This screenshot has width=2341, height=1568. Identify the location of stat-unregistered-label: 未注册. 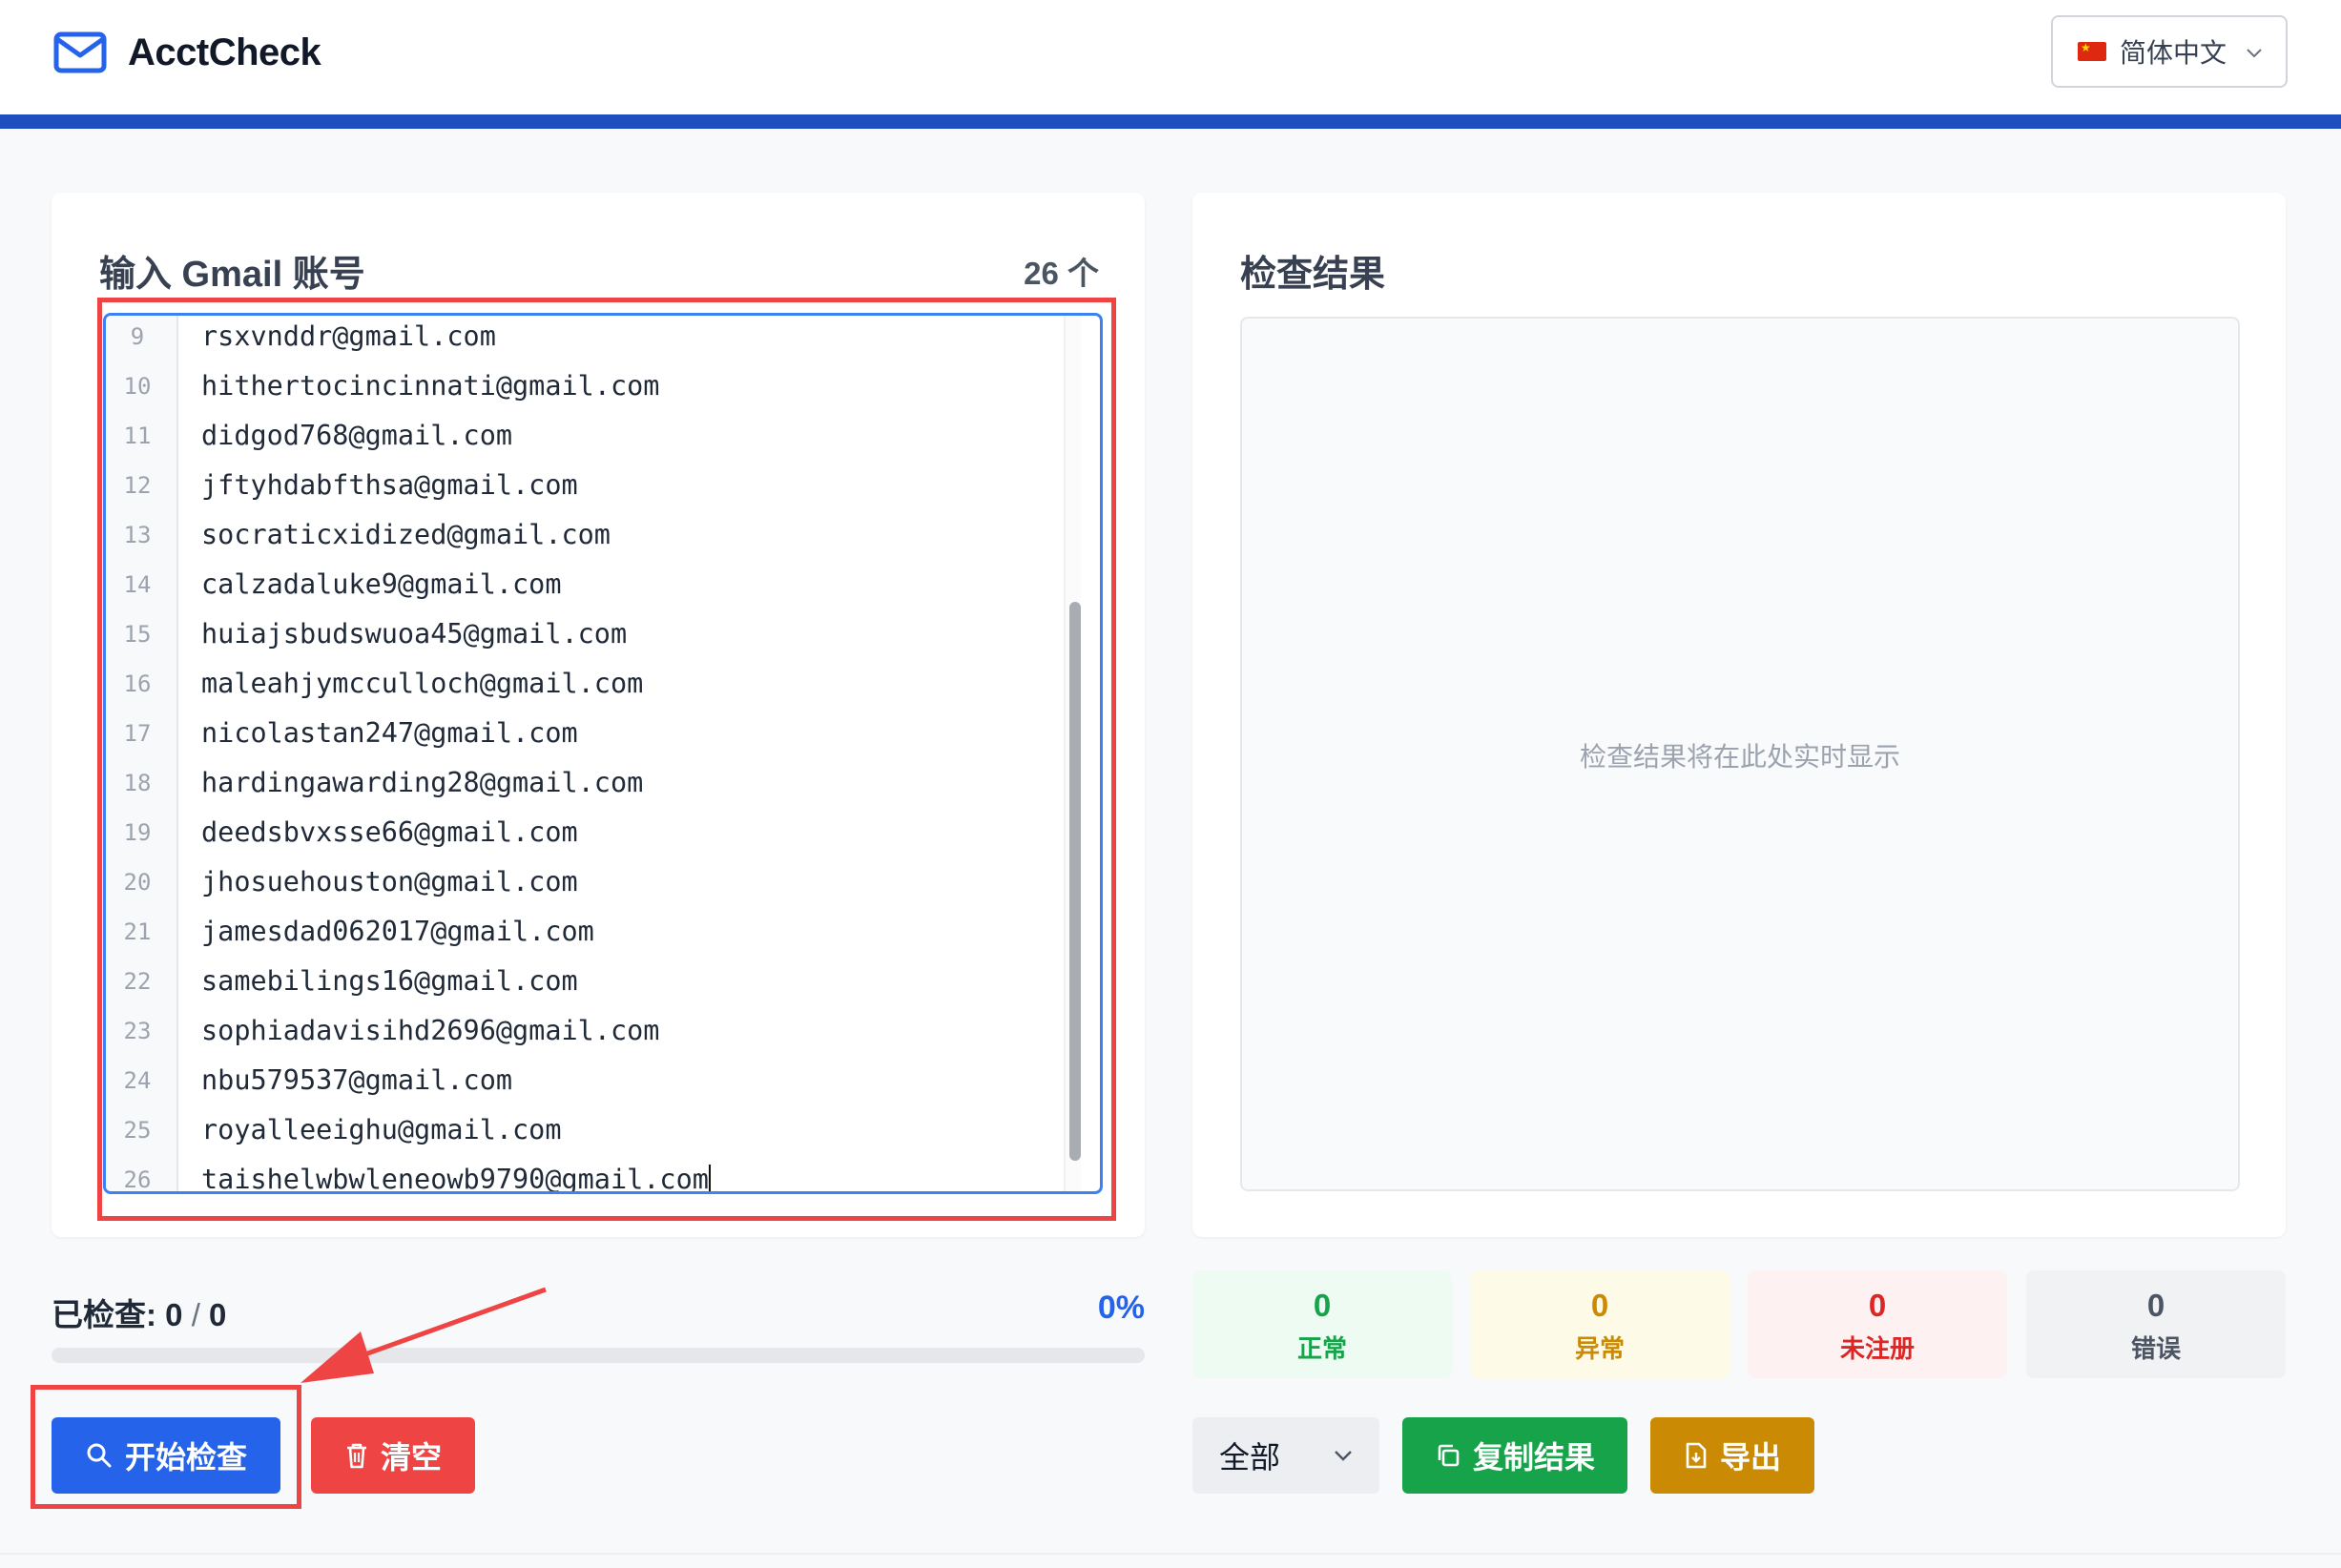
(1877, 1348).